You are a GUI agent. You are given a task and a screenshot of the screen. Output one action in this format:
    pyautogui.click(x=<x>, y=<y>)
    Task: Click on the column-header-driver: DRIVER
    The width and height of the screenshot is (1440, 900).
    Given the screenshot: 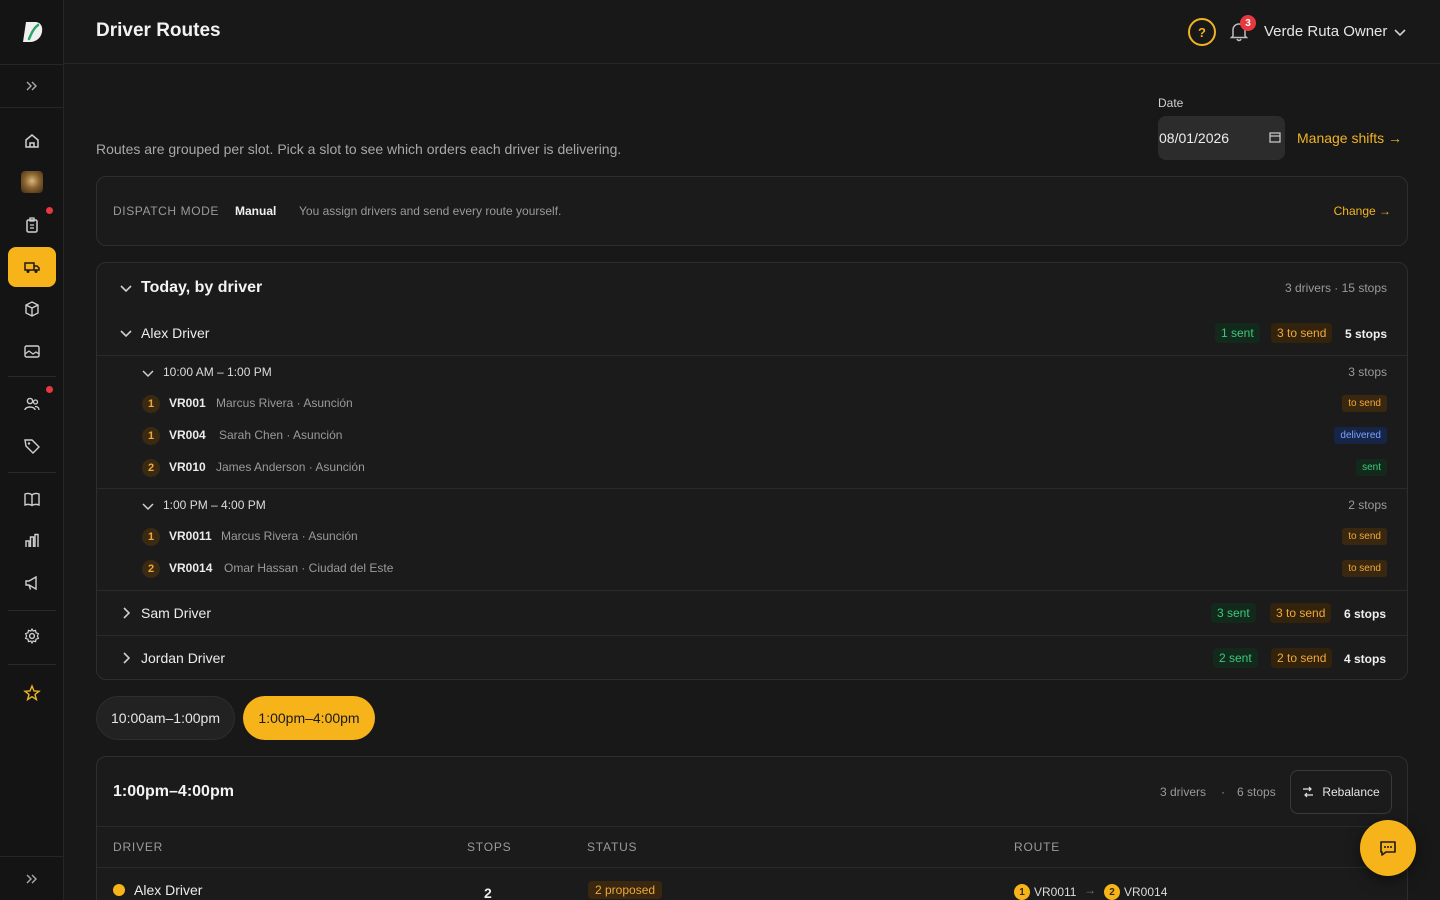 What is the action you would take?
    pyautogui.click(x=138, y=847)
    